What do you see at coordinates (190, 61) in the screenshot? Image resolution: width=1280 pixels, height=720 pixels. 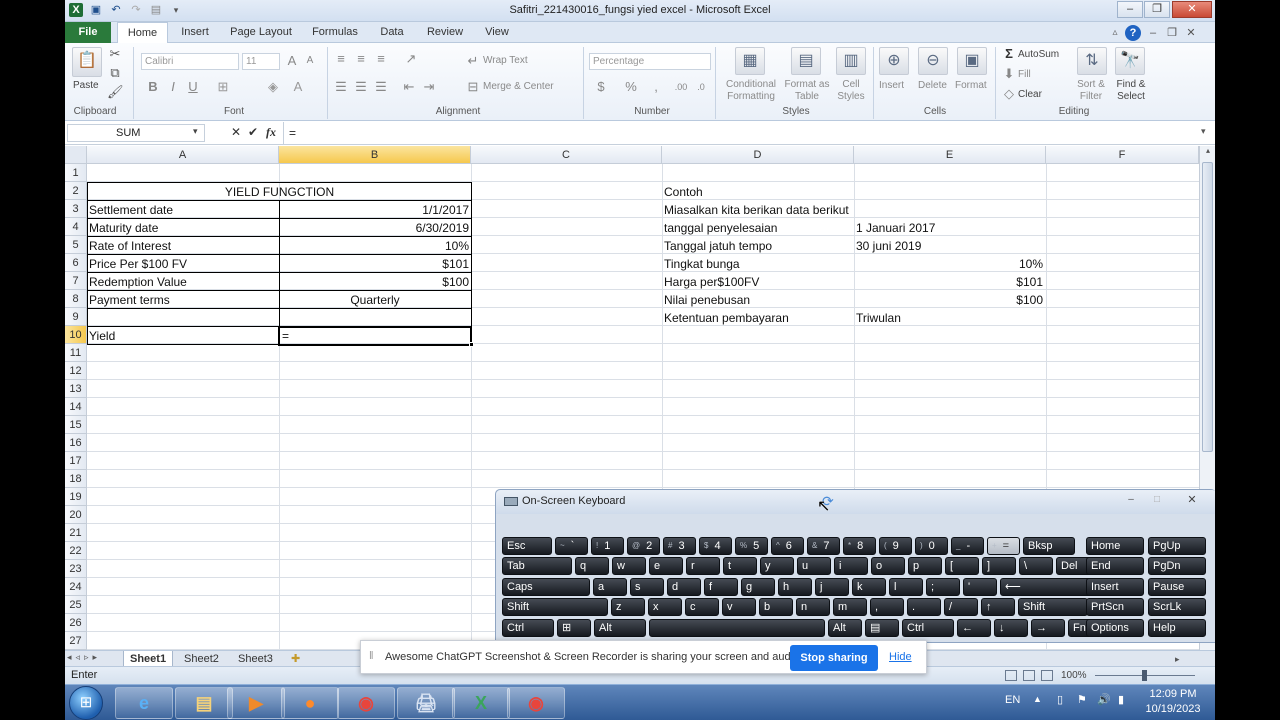 I see `font-name-combo: Calibri` at bounding box center [190, 61].